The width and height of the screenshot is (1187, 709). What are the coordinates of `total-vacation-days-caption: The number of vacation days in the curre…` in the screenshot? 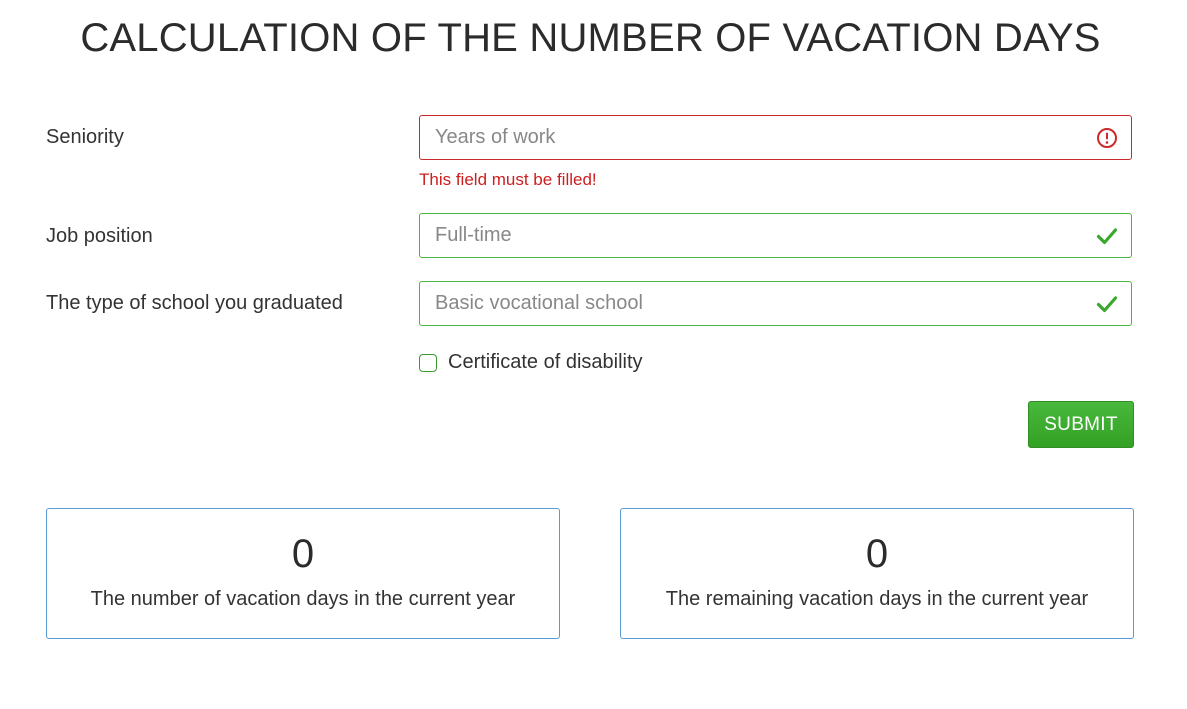 It's located at (303, 599).